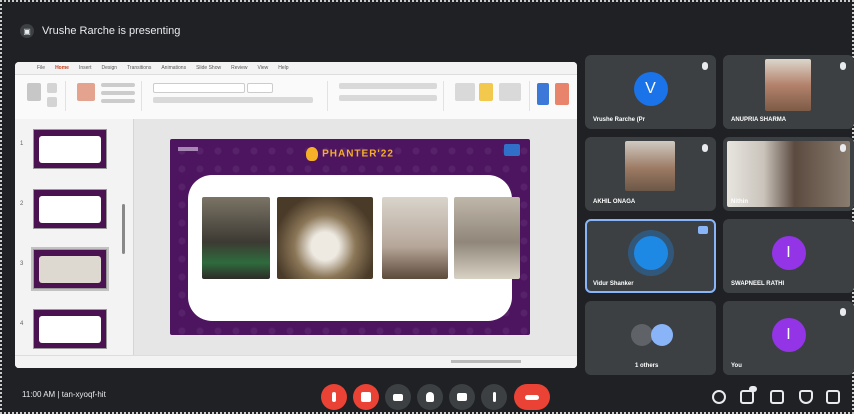 Image resolution: width=854 pixels, height=414 pixels. What do you see at coordinates (173, 68) in the screenshot?
I see `tab-animations: Animations` at bounding box center [173, 68].